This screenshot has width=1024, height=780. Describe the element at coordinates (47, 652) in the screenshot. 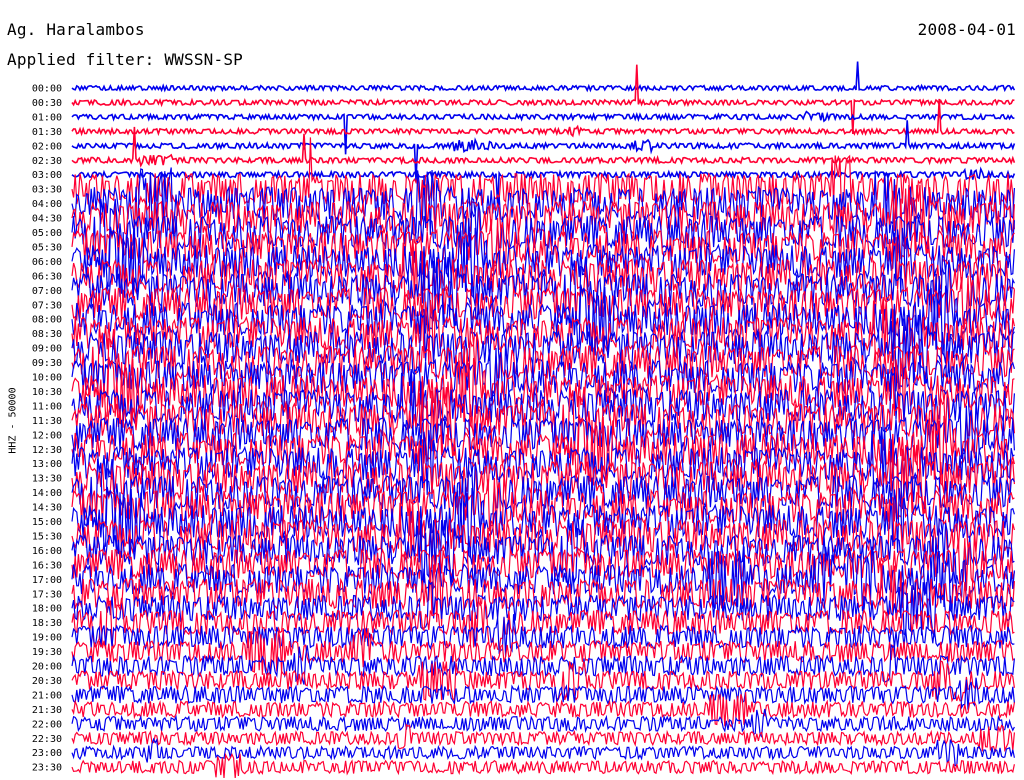

I see `time-tick-label: 19:30` at that location.